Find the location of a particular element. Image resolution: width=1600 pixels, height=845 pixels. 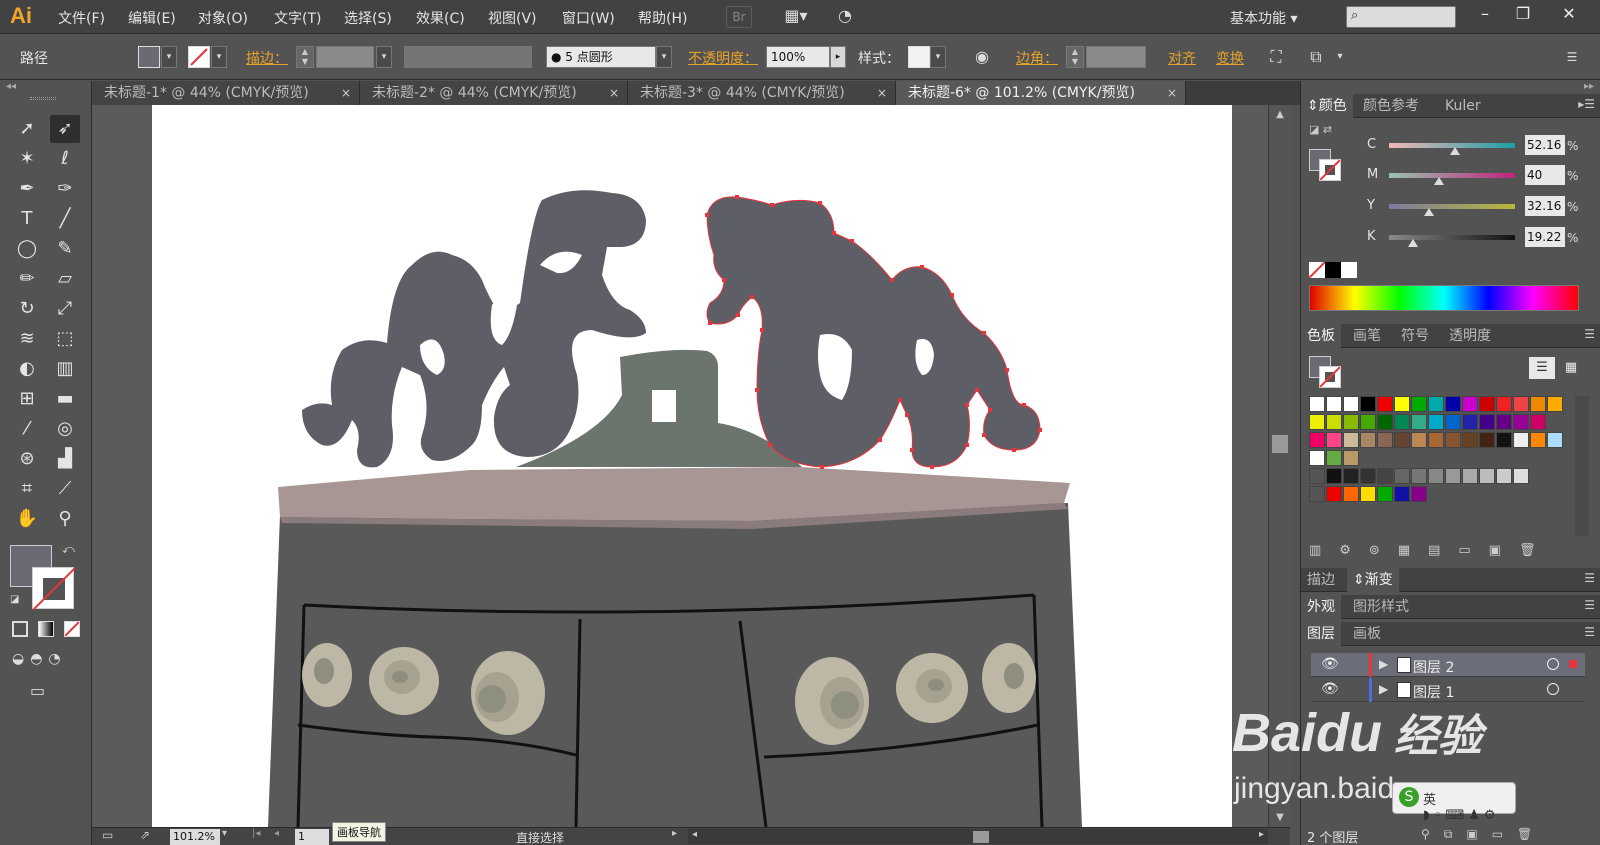

control-panel-menu-icon: ☰ is located at coordinates (1572, 57).